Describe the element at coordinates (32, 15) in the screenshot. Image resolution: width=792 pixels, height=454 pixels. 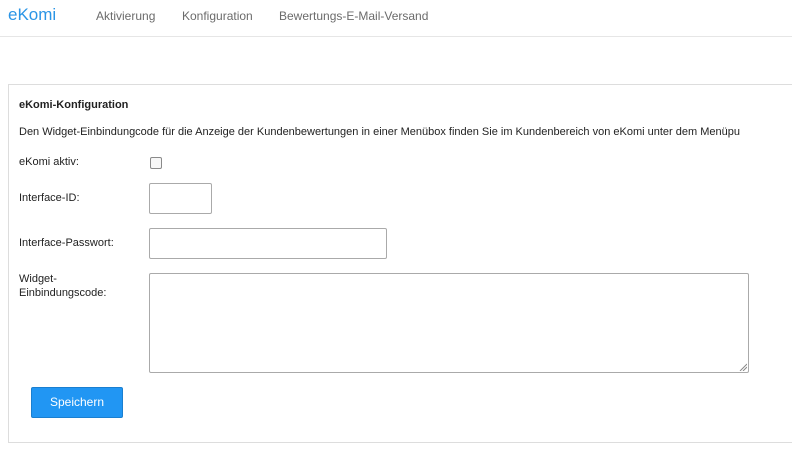
I see `brand-logo-link: eKomi` at that location.